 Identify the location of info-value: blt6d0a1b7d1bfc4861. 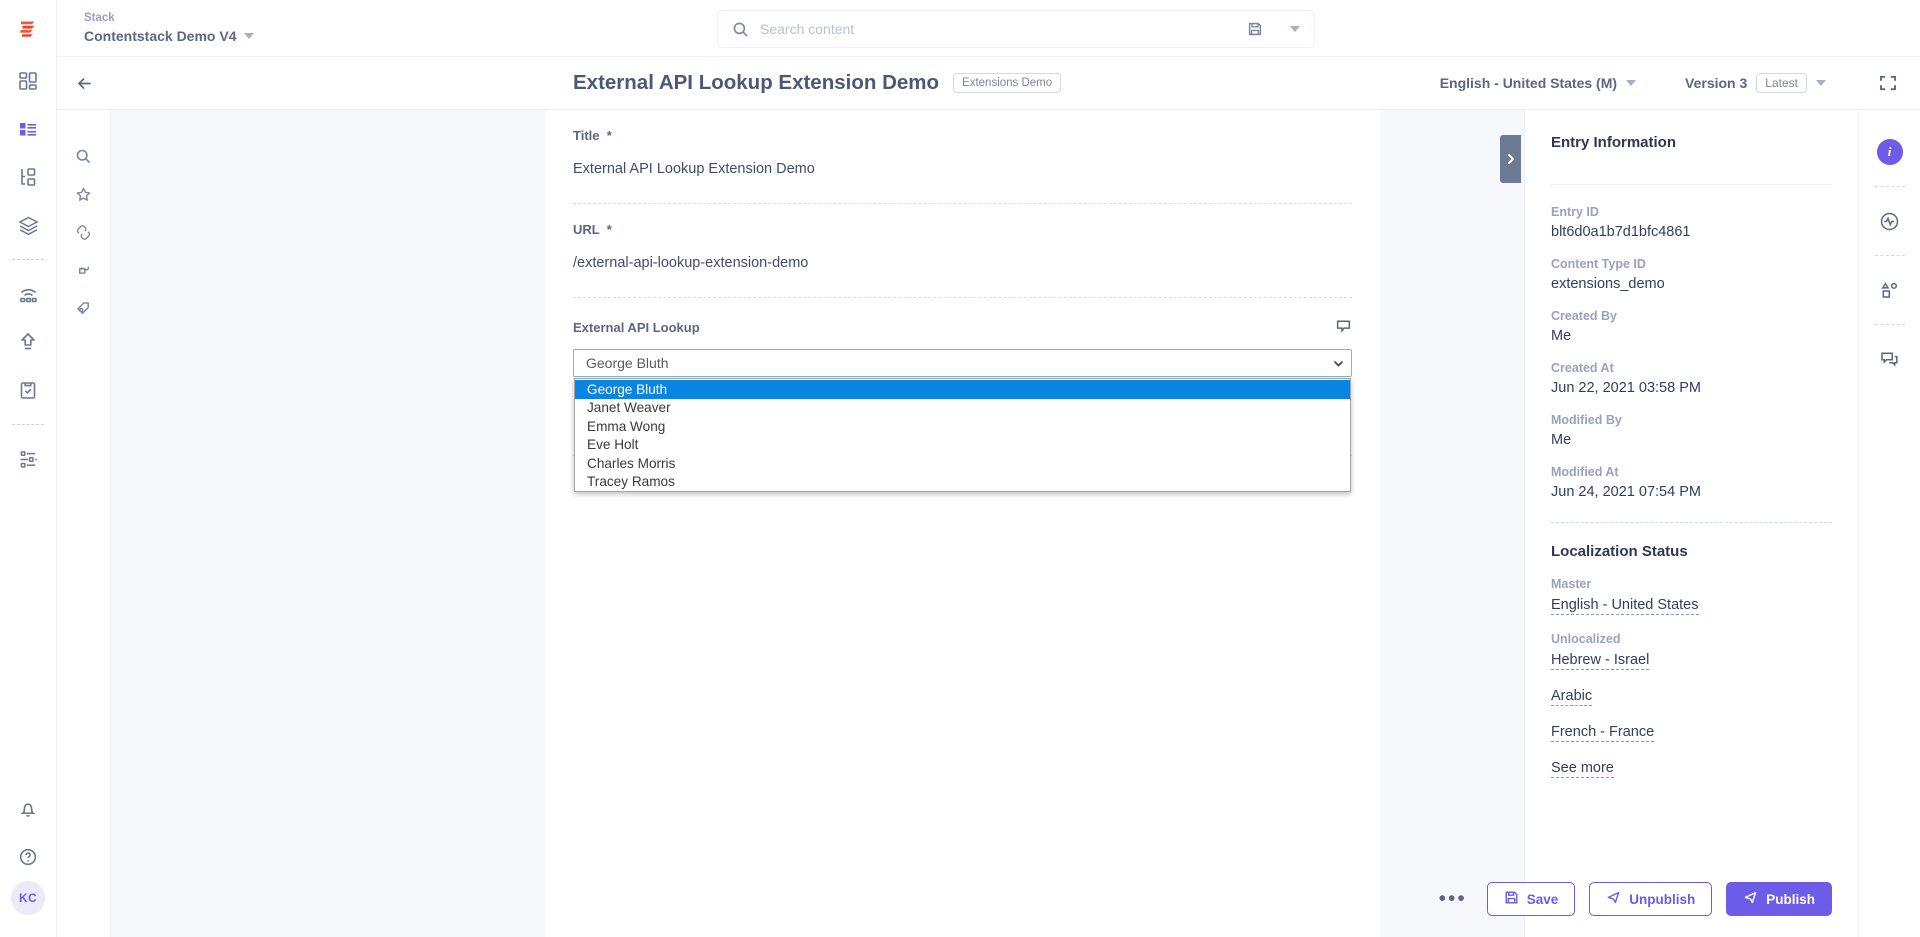
(1621, 232).